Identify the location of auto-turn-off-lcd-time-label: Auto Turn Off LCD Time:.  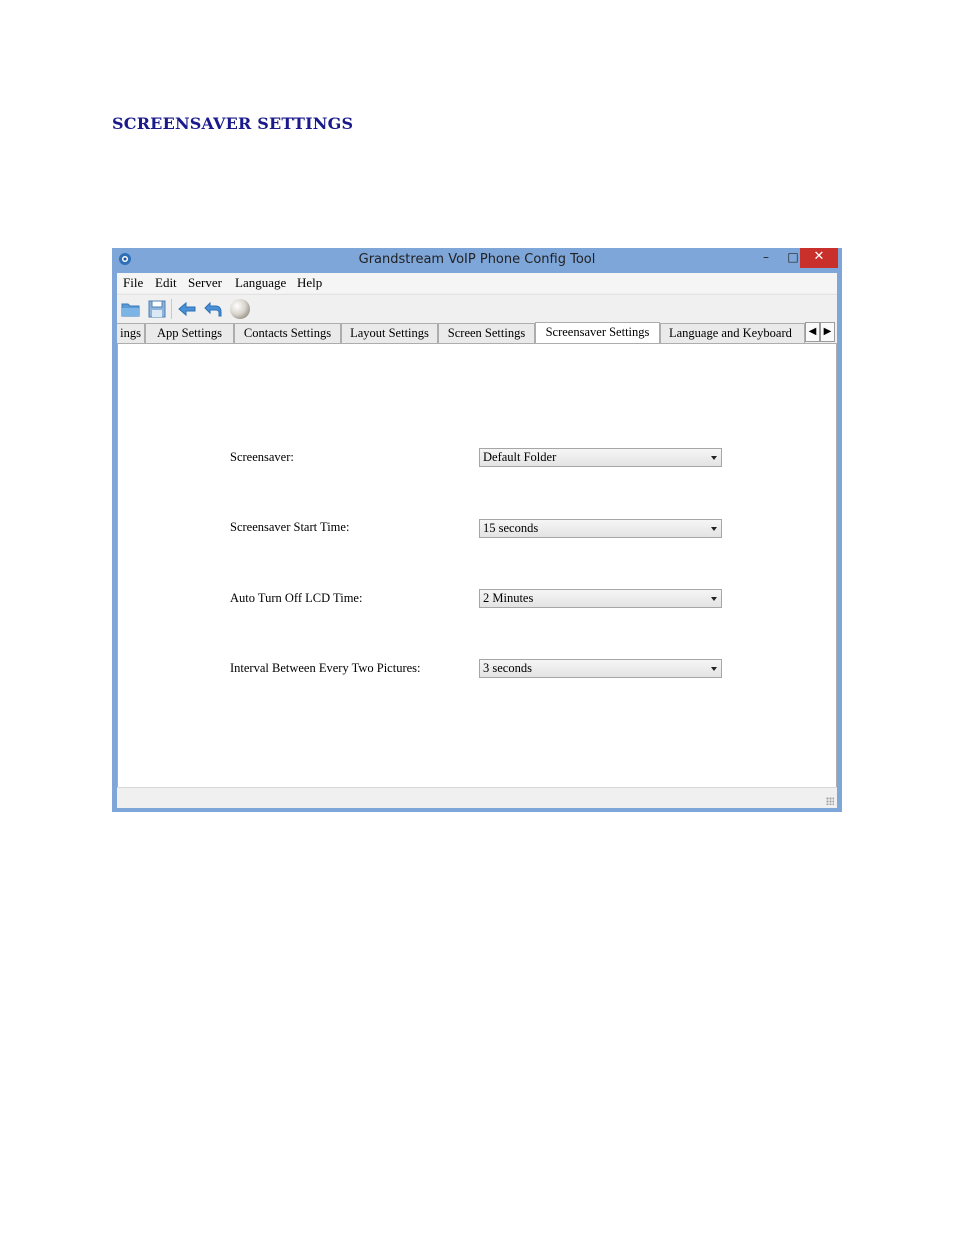
(296, 598).